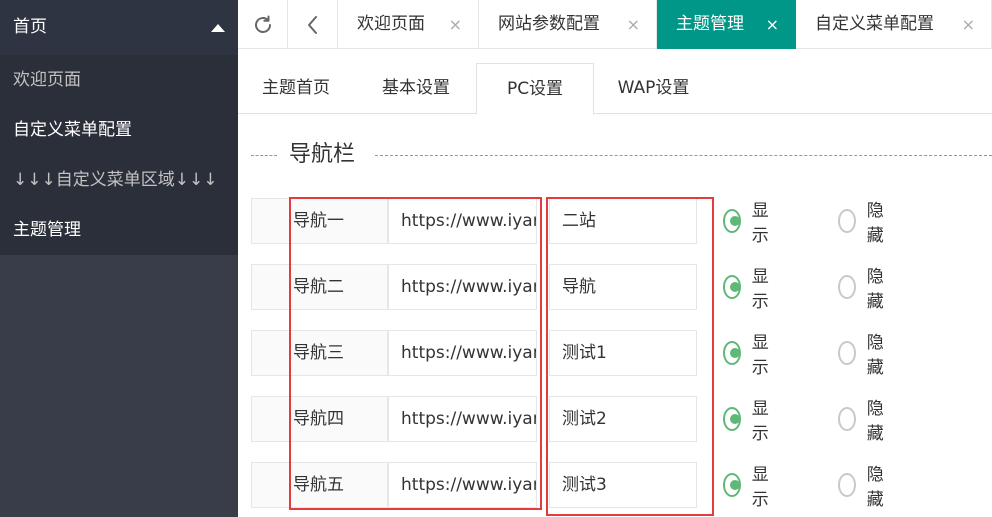 This screenshot has width=992, height=517. I want to click on sub-tab-bar: 主题首页 基本设置 PC设置 WAP设置, so click(615, 82).